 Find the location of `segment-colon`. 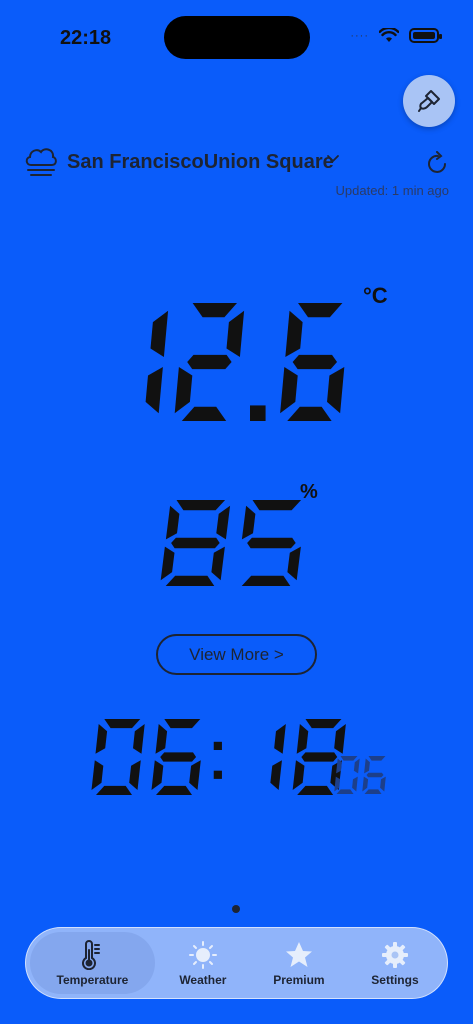

segment-colon is located at coordinates (217, 760).